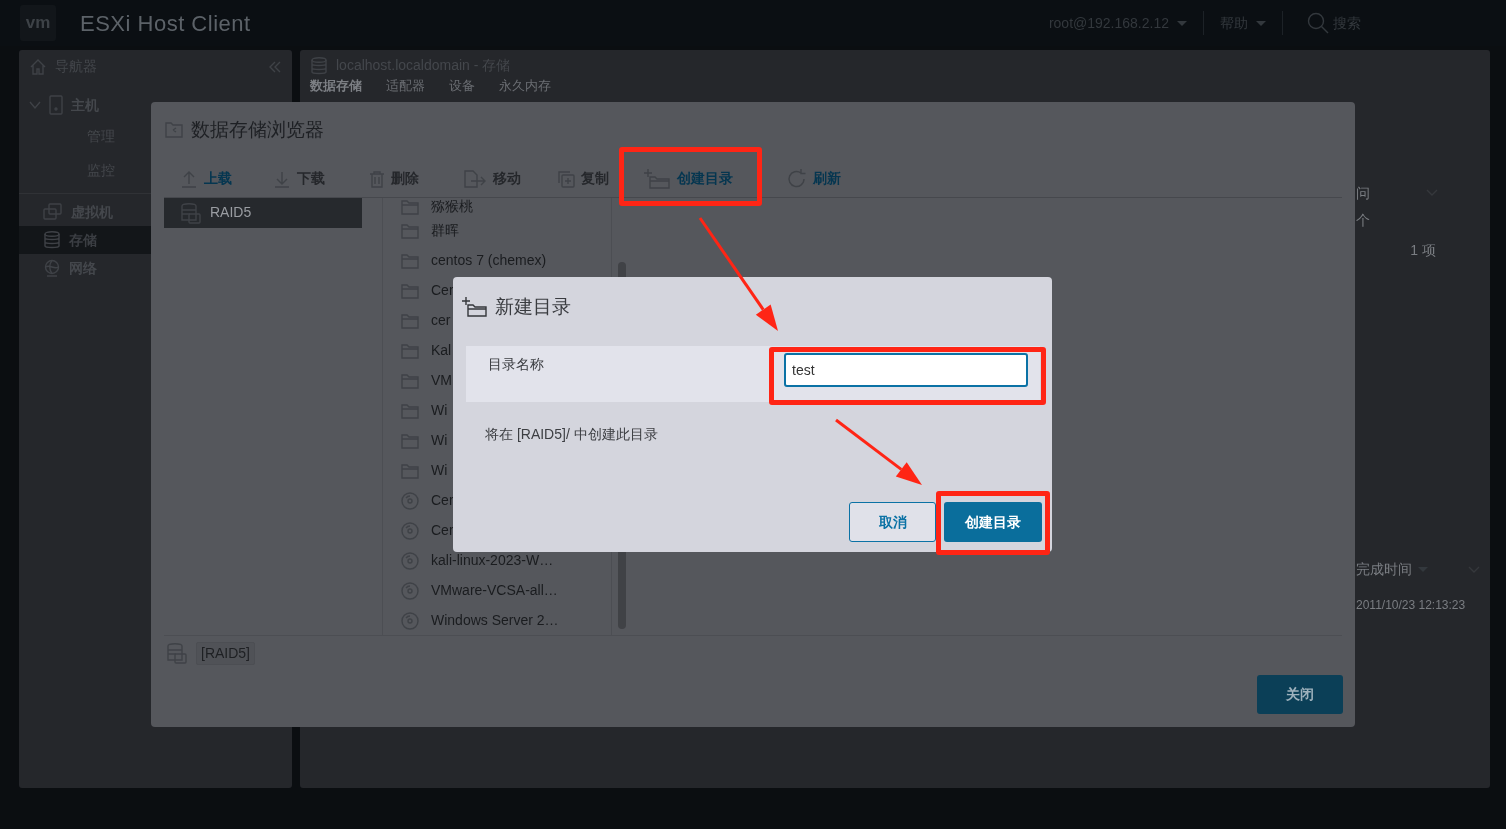  Describe the element at coordinates (165, 23) in the screenshot. I see `app-title: ESXi Host Client` at that location.